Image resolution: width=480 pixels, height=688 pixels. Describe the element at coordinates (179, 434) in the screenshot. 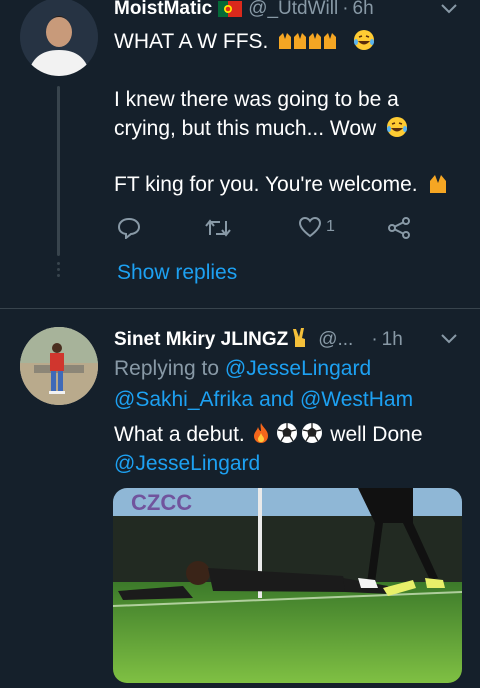

I see `tweet-text: What a debut.` at that location.